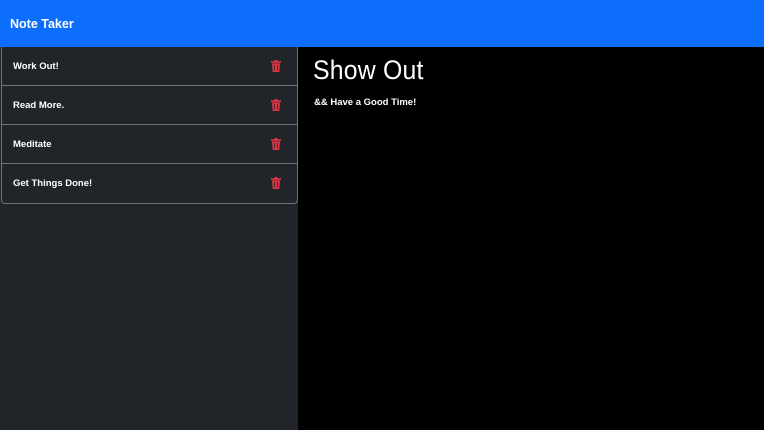  What do you see at coordinates (36, 66) in the screenshot?
I see `note-list-item-title: Work Out!` at bounding box center [36, 66].